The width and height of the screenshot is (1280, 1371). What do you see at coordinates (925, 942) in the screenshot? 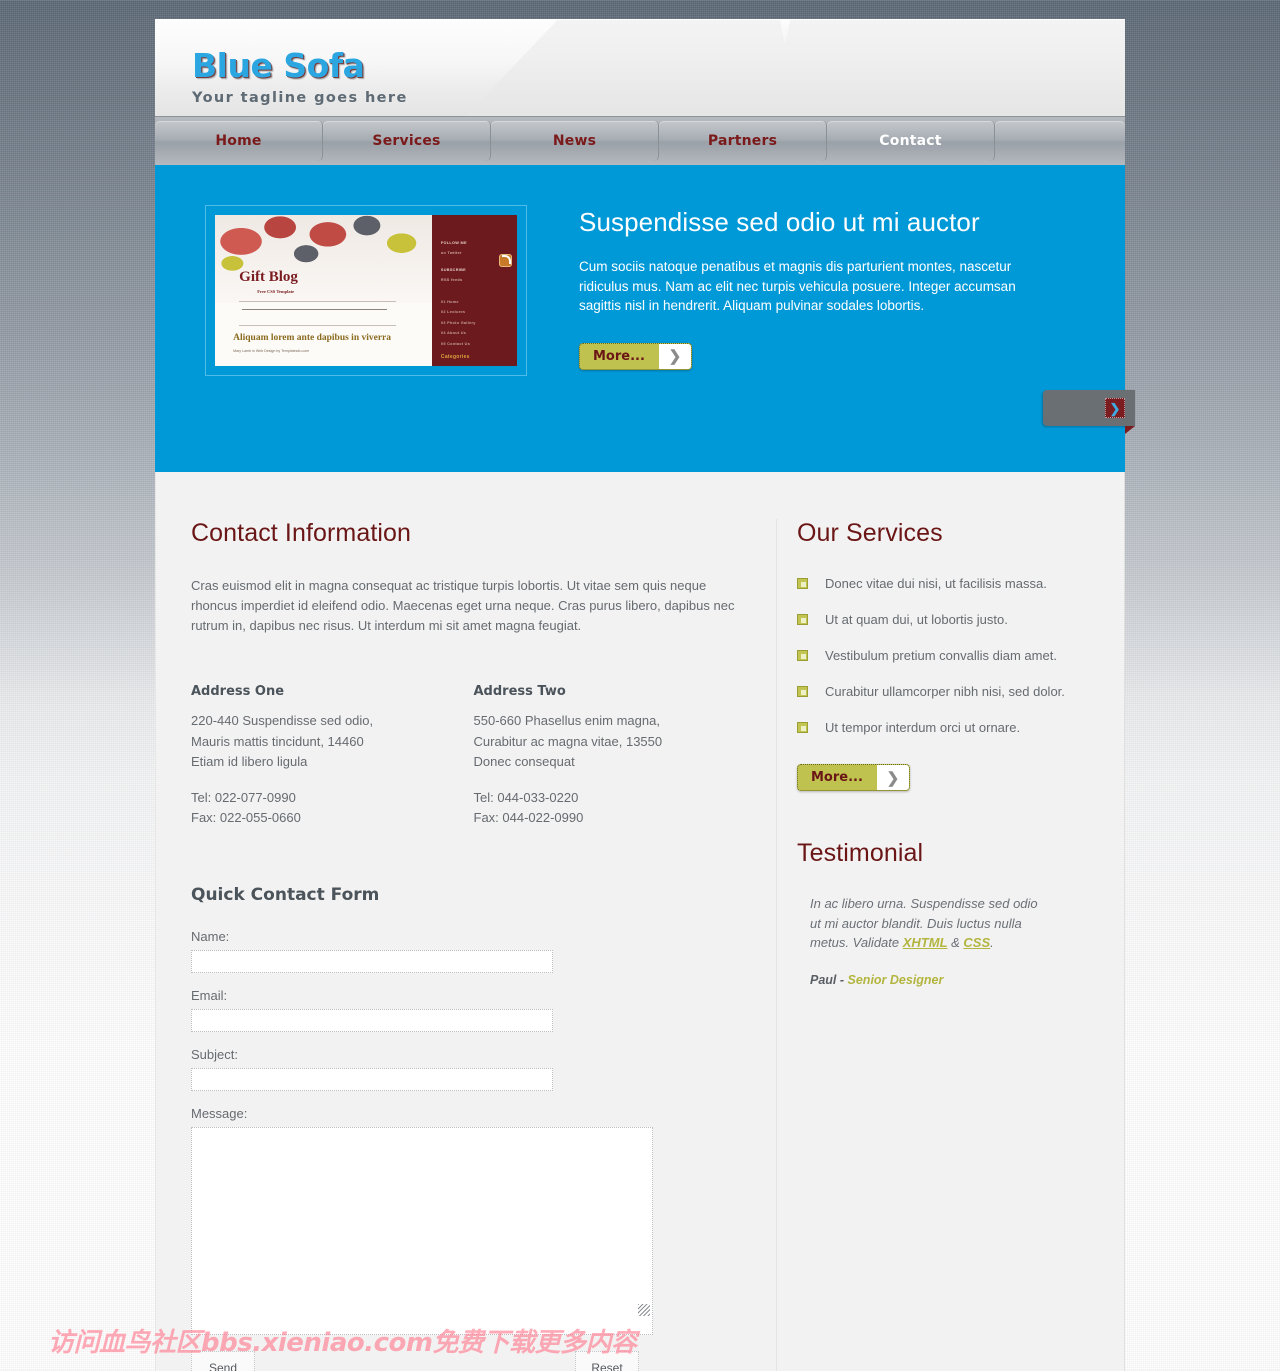
I see `xhtml-validate-link: XHTML` at bounding box center [925, 942].